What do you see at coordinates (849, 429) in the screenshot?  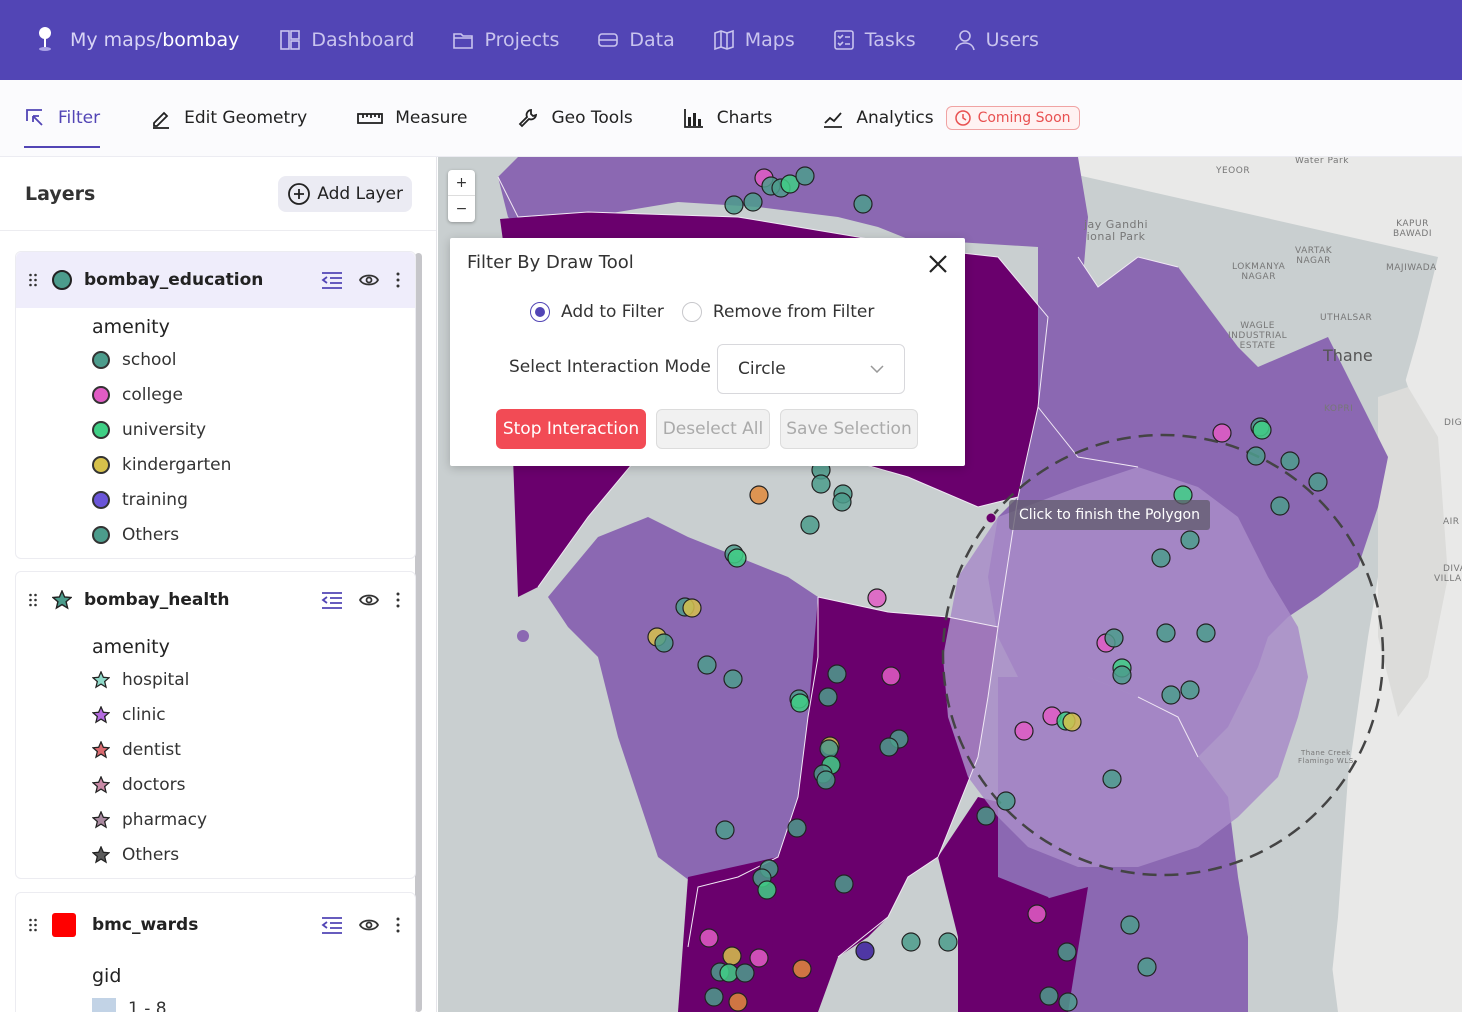 I see `save-selection-button: Save Selection` at bounding box center [849, 429].